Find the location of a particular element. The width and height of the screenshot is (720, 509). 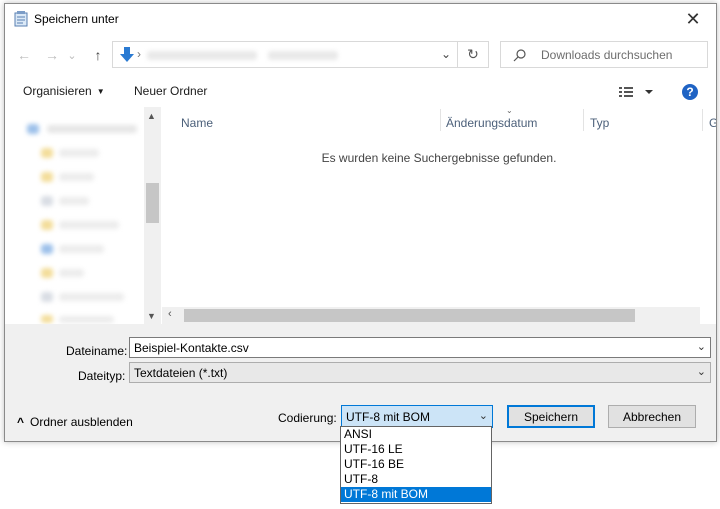

navigation-bar: ← → ⌄ ↑ › ⌄ ↻ Downloads durchsuchen is located at coordinates (360, 56).